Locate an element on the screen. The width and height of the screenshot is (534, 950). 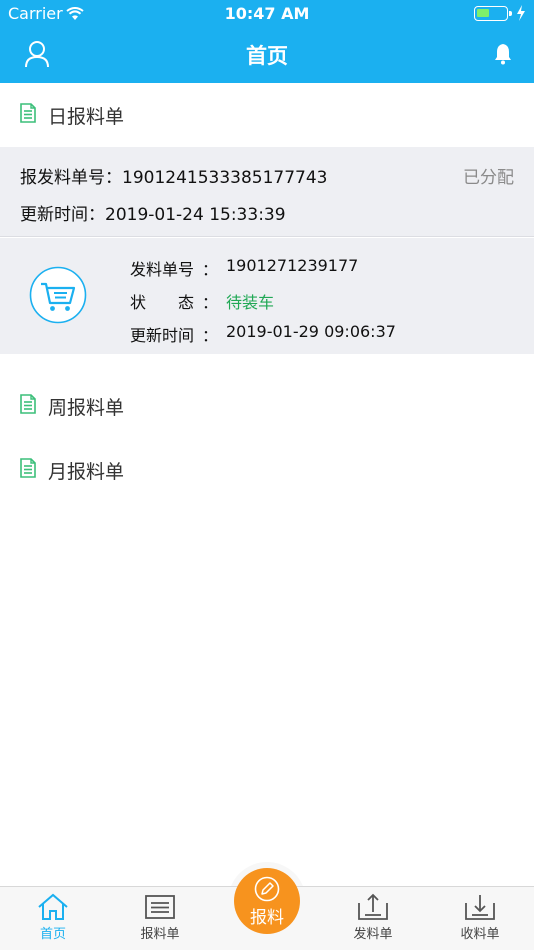
tab-report-list-label: 报料单 is located at coordinates (160, 934).